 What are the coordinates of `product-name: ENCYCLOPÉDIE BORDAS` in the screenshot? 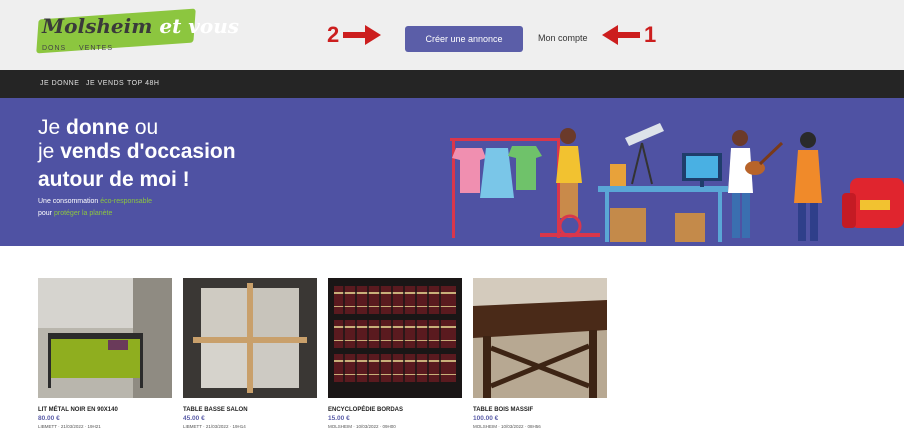 It's located at (365, 410).